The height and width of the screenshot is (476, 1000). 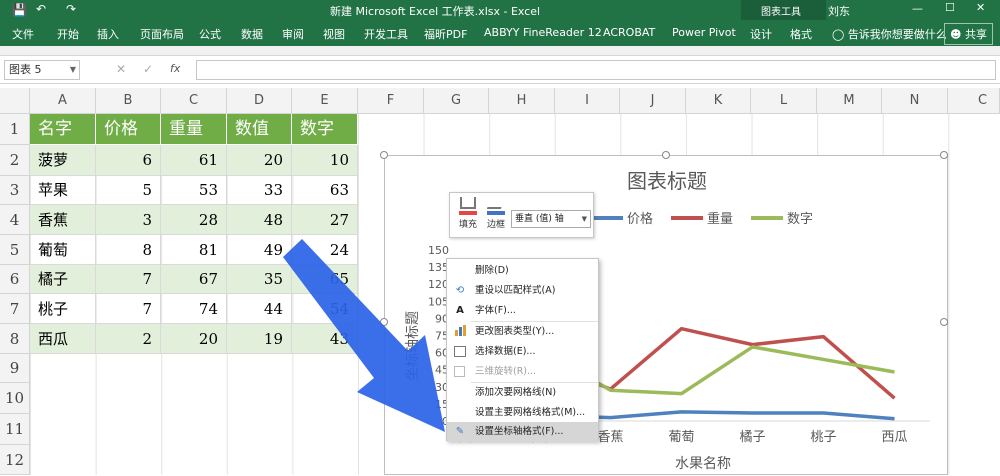 I want to click on tab-insert: 插入, so click(x=108, y=34).